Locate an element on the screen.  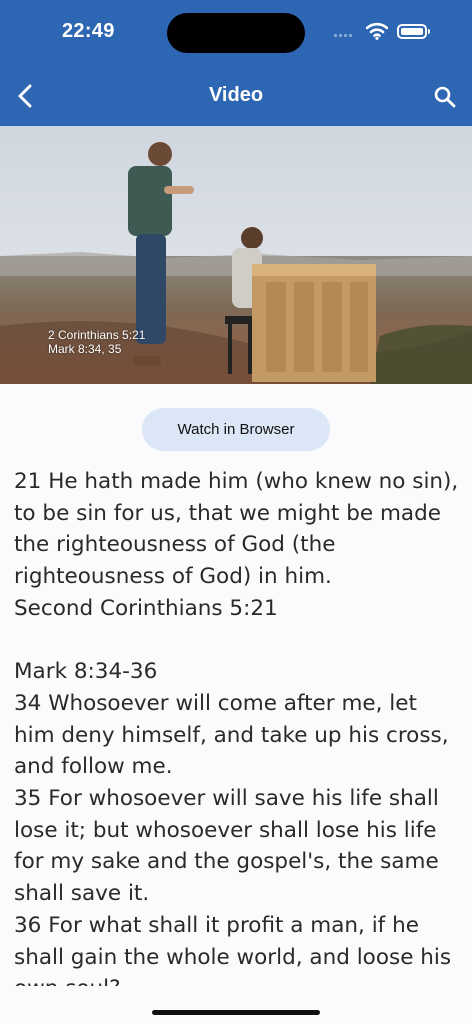
battery-icon is located at coordinates (413, 31).